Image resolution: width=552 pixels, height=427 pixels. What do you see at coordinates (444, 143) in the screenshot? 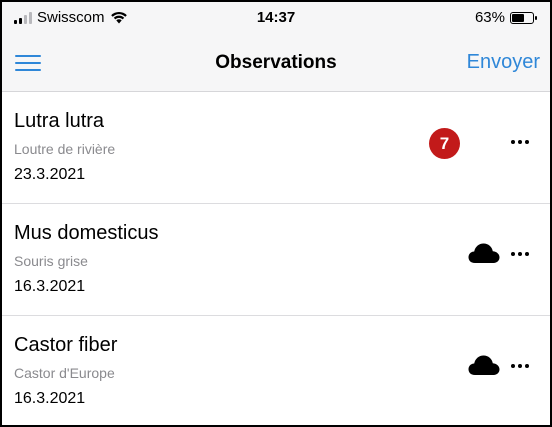
I see `count-badge: 7` at bounding box center [444, 143].